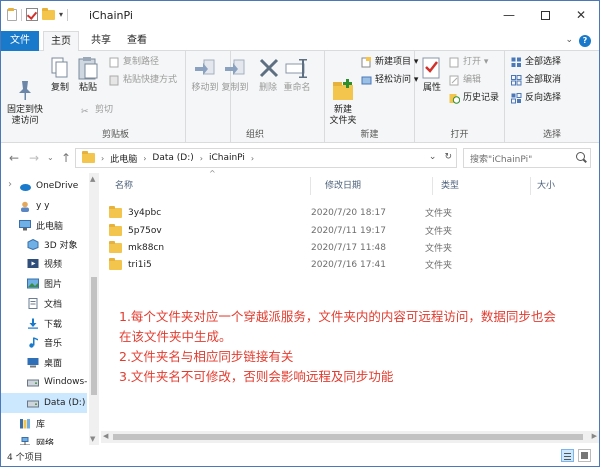  Describe the element at coordinates (465, 80) in the screenshot. I see `edit-button: 编辑` at that location.